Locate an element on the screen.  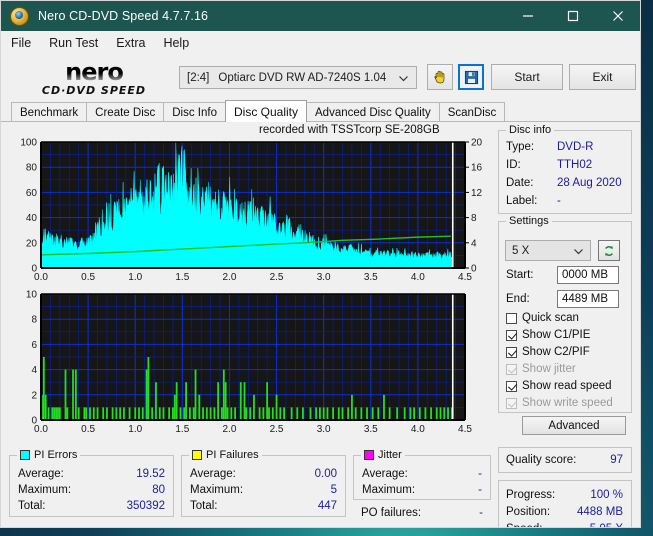
tab-advanced-disc-quality: Advanced Disc Quality is located at coordinates (373, 112).